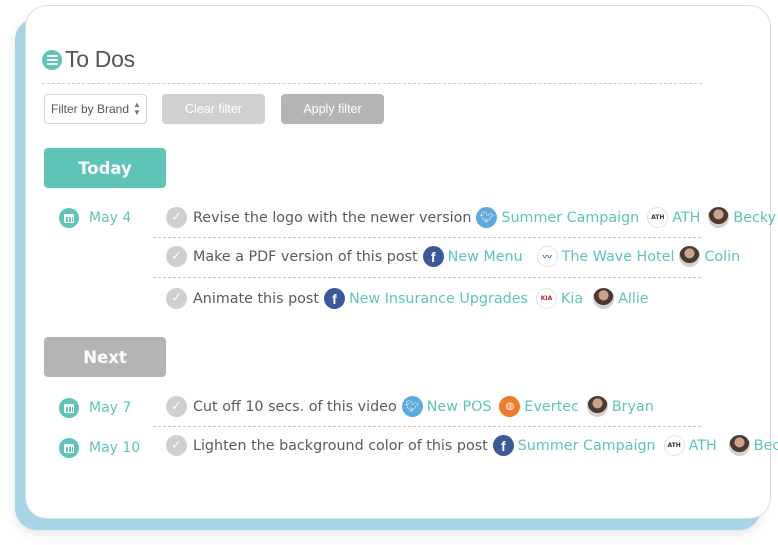  I want to click on sort-arrows-icon: ▲ ▼, so click(137, 108).